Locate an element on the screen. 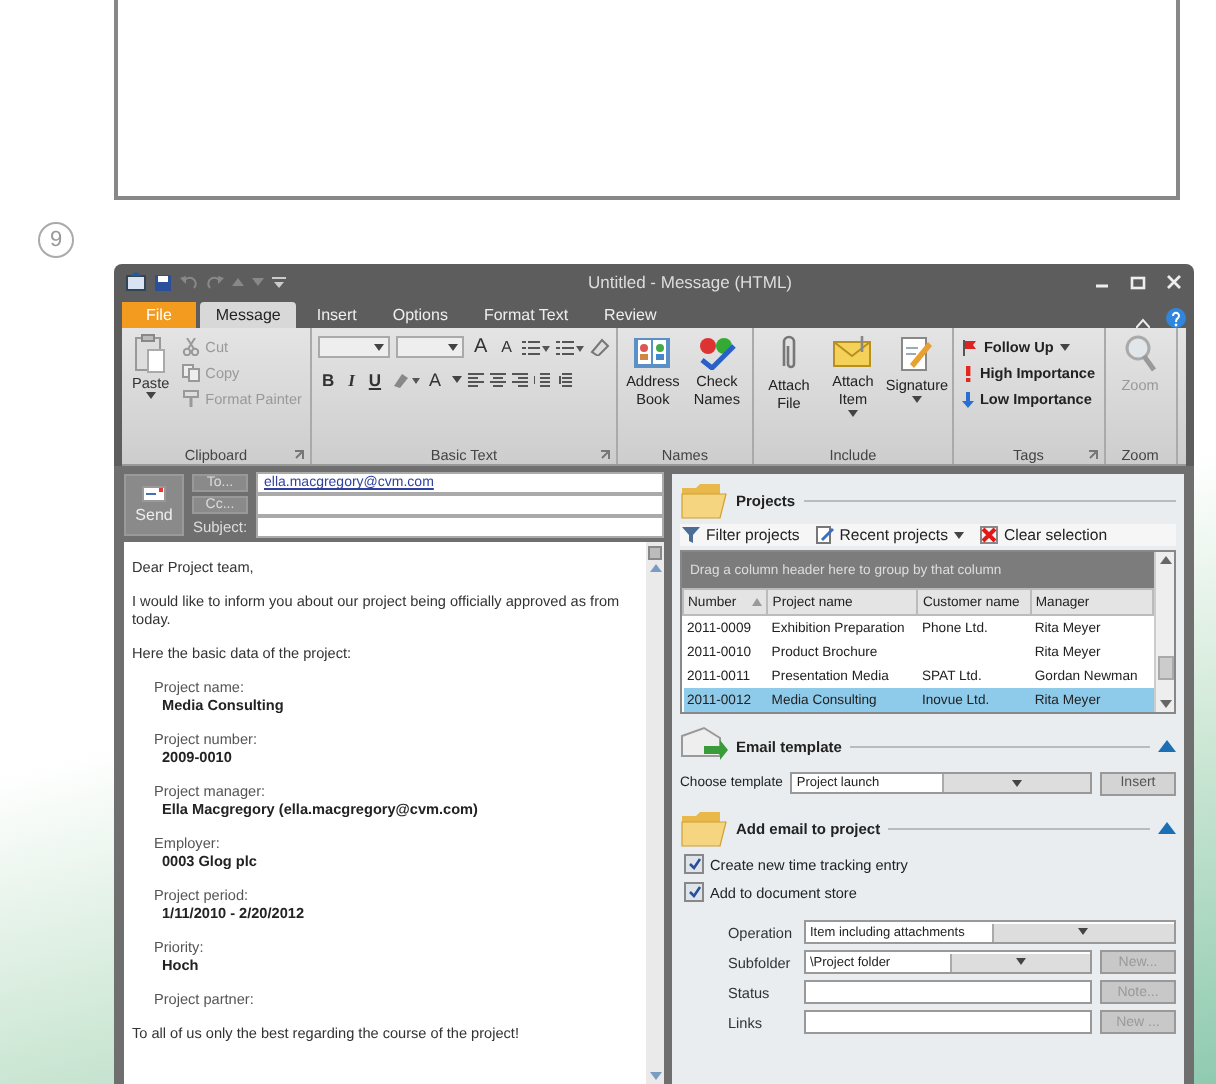 This screenshot has height=1084, width=1216. increase-indent-icon is located at coordinates (563, 380).